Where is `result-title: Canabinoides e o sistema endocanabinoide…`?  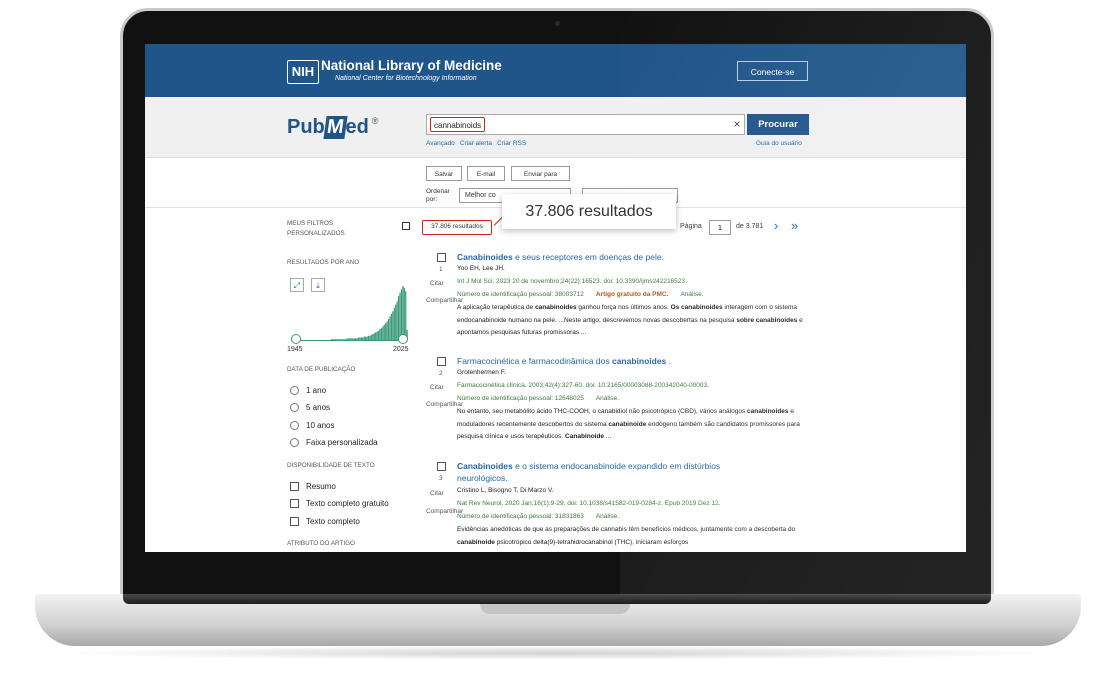
result-title: Canabinoides e o sistema endocanabinoide… is located at coordinates (607, 472).